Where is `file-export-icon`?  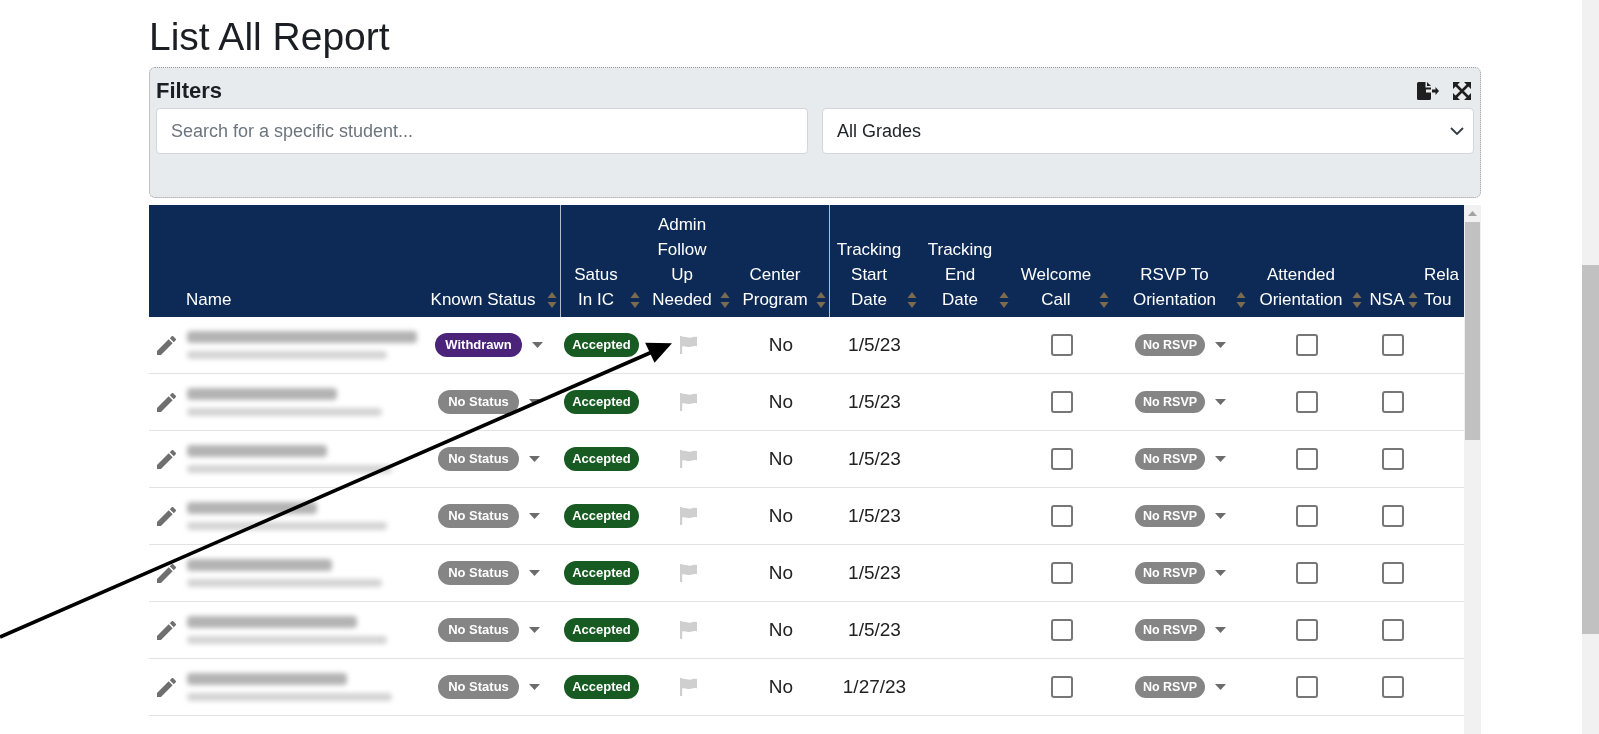 file-export-icon is located at coordinates (1428, 91).